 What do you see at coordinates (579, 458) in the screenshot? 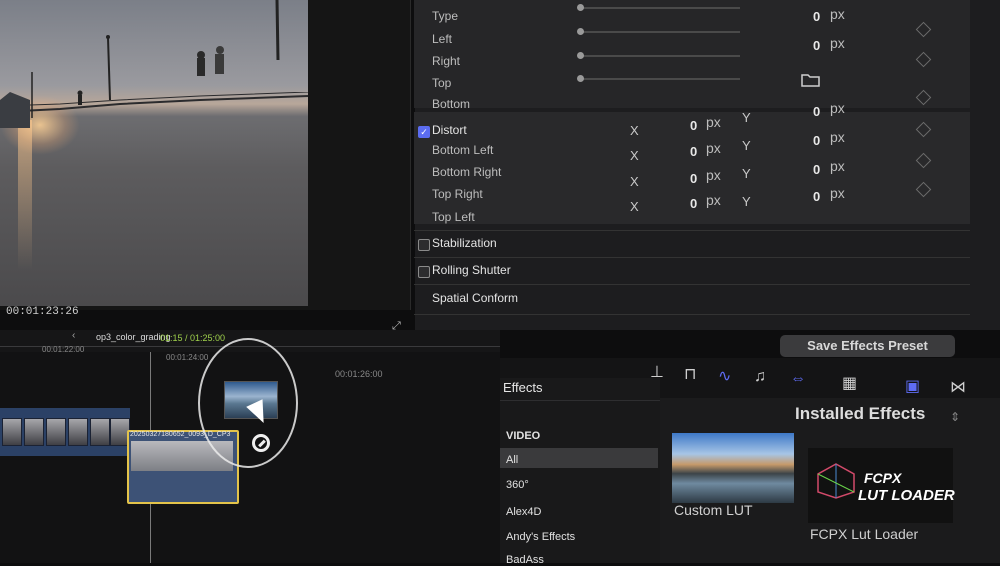
I see `effects-category-selected-bg` at bounding box center [579, 458].